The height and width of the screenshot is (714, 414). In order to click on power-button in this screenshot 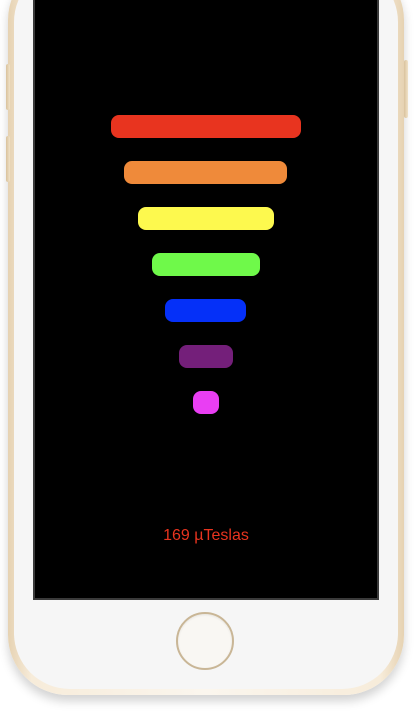, I will do `click(406, 89)`.